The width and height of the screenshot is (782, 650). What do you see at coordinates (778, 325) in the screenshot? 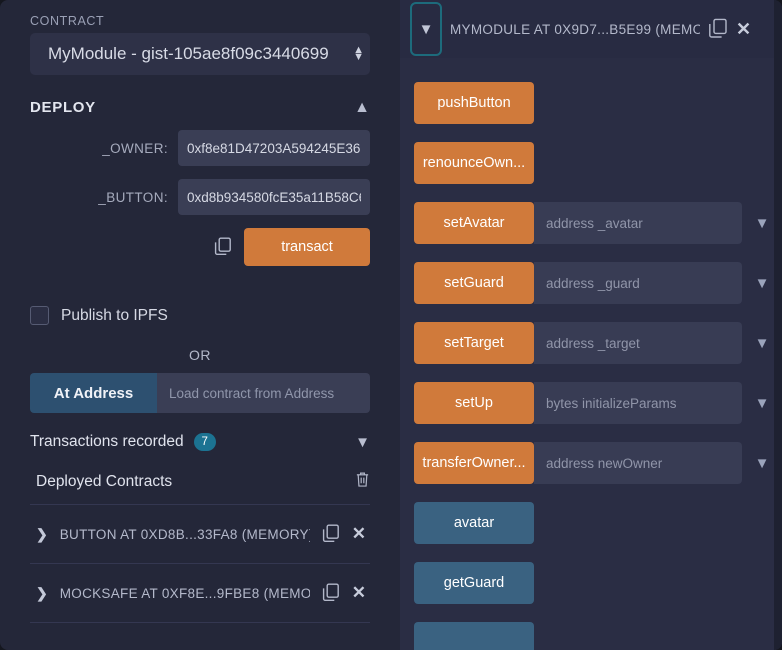
I see `vertical-scrollbar` at bounding box center [778, 325].